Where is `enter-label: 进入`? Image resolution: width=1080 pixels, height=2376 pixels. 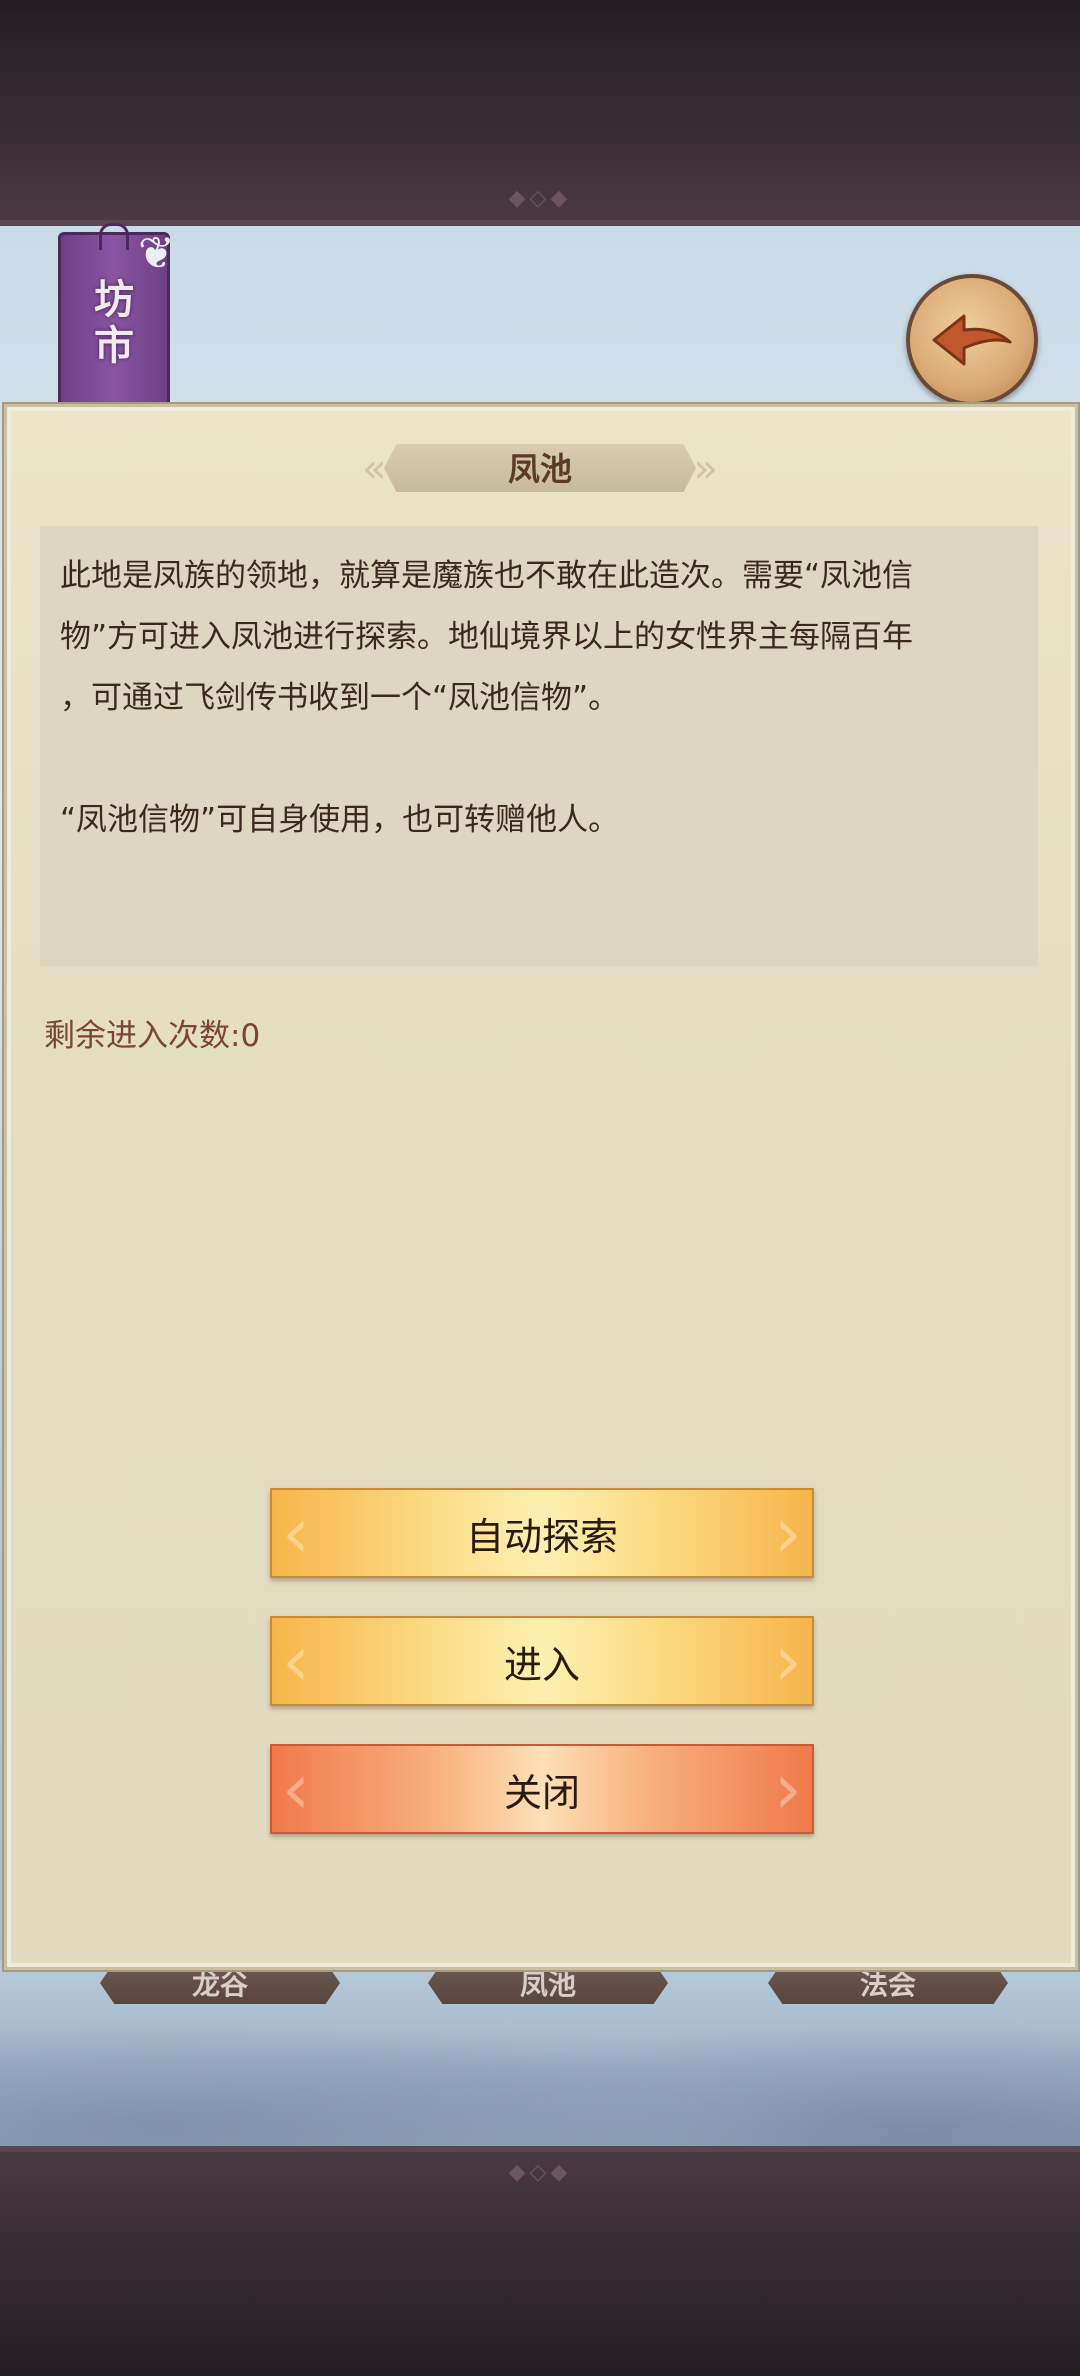
enter-label: 进入 is located at coordinates (541, 1664).